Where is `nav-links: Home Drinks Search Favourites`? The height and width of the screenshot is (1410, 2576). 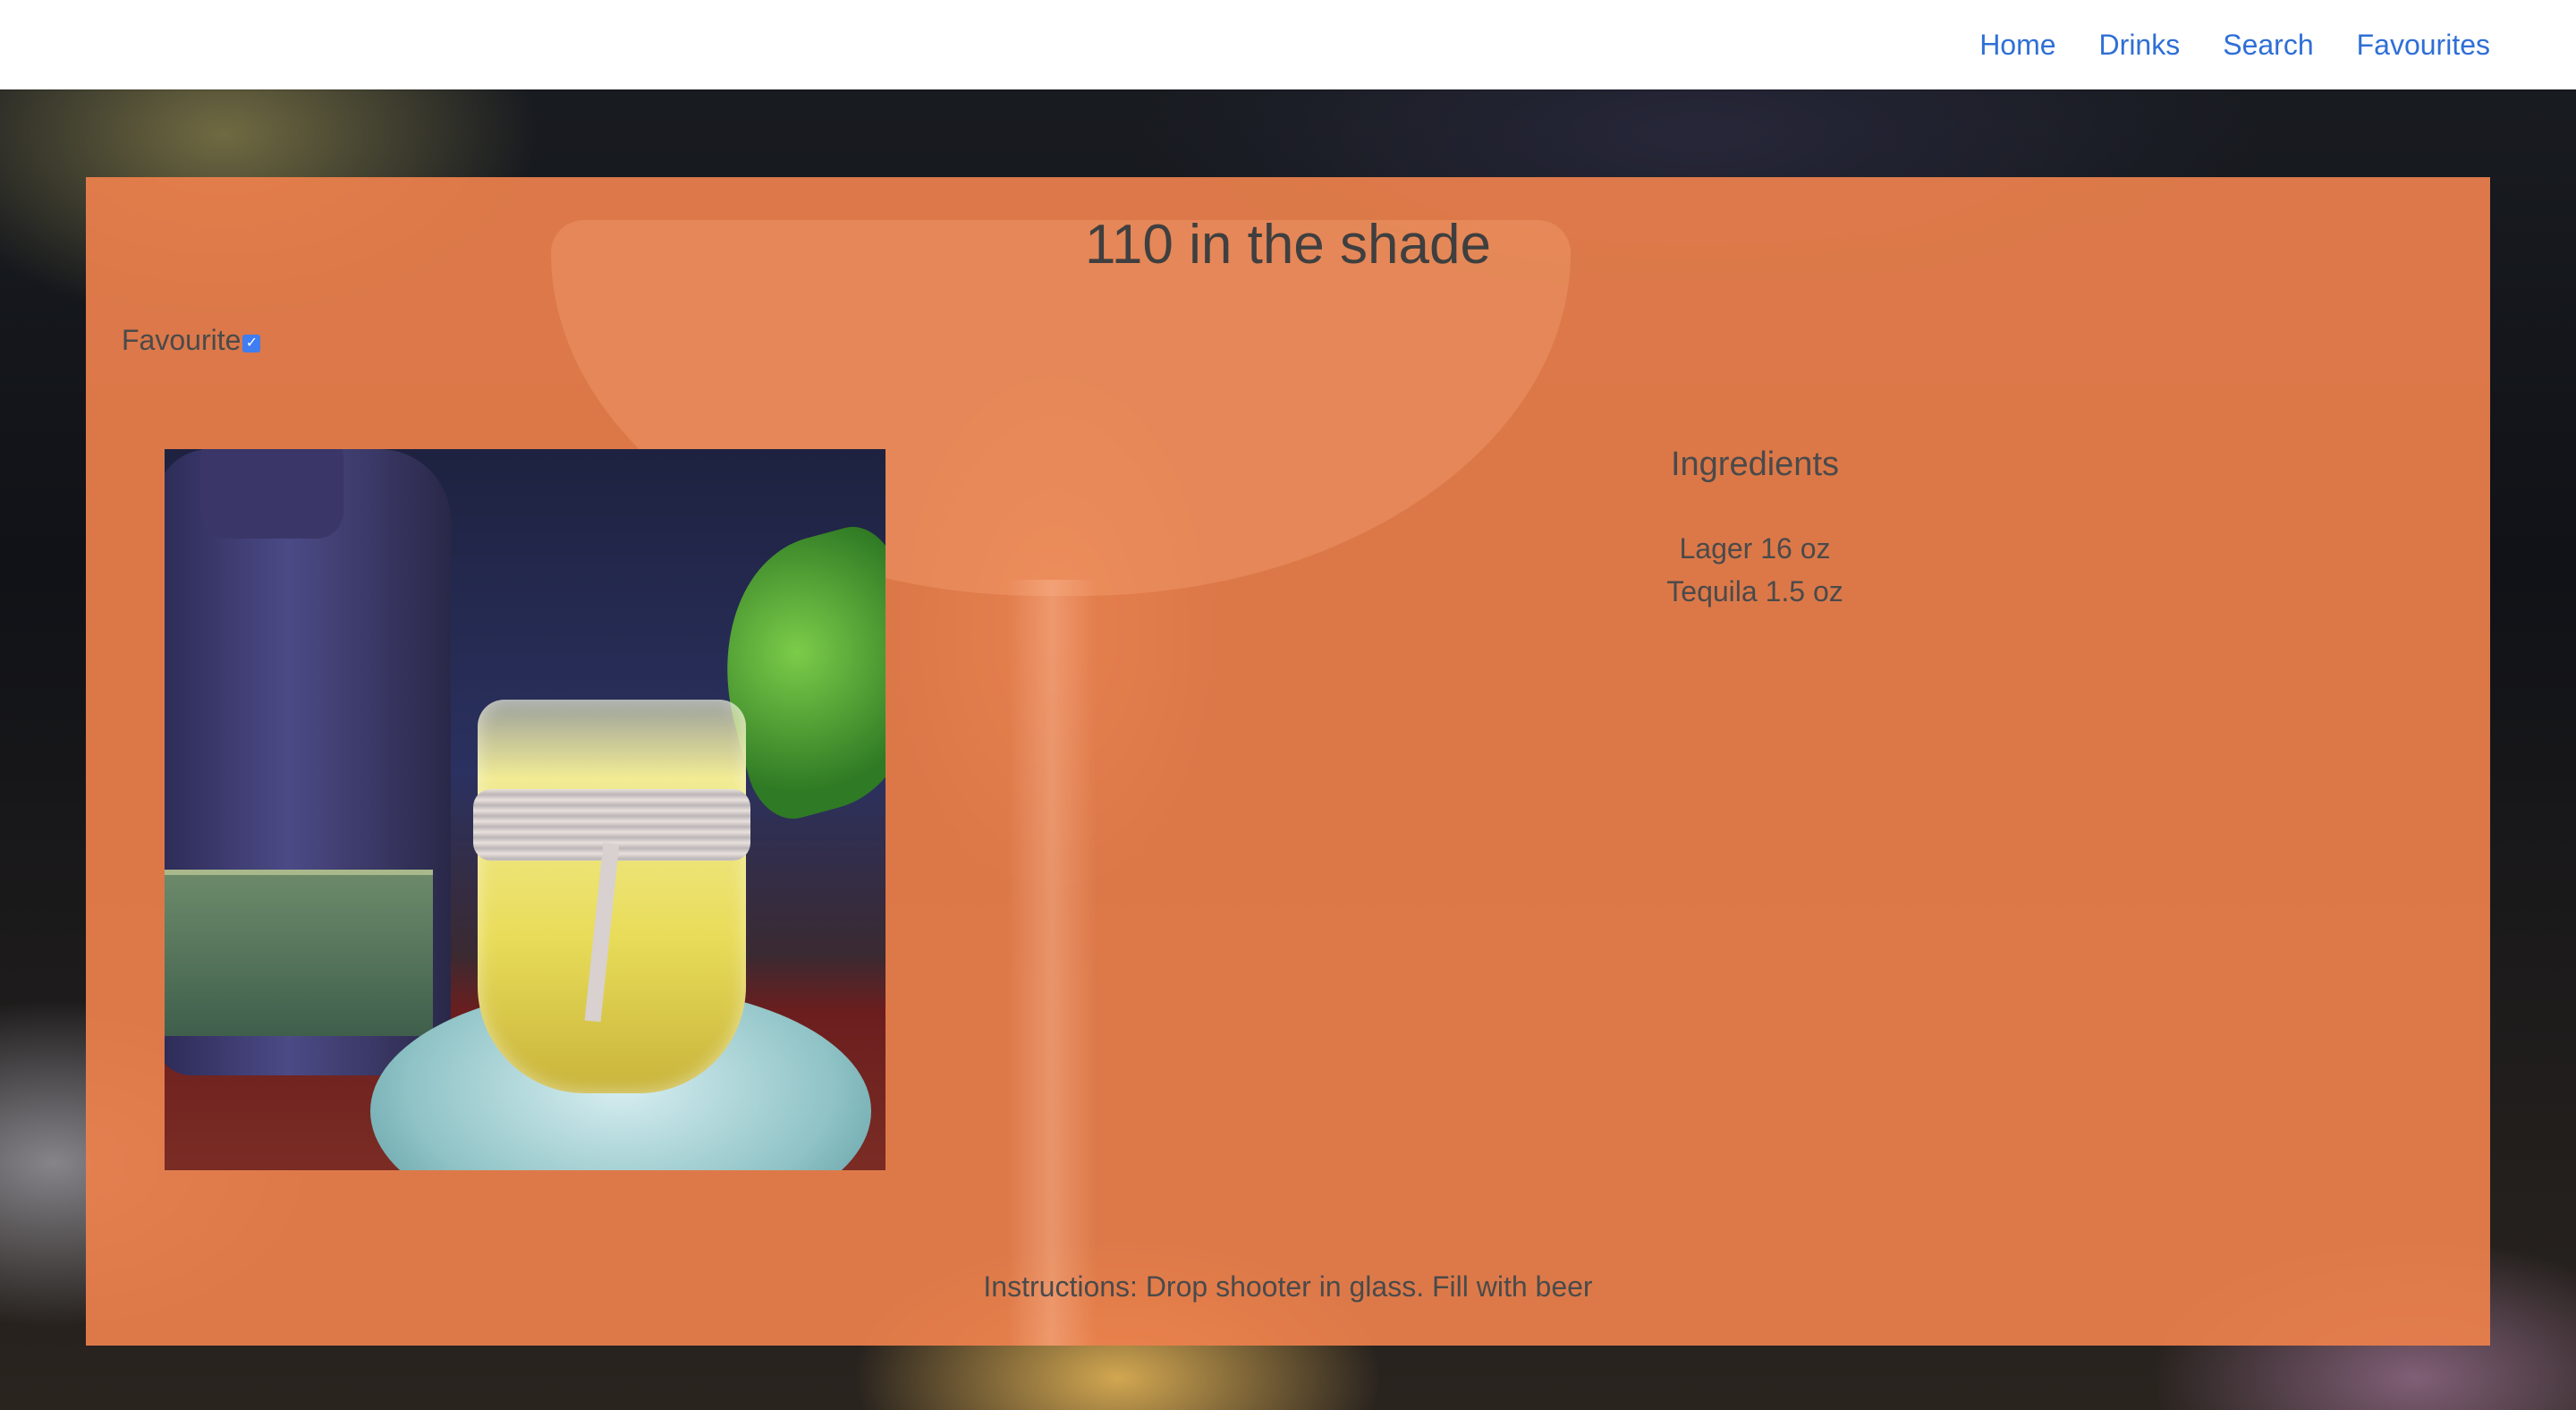
nav-links: Home Drinks Search Favourites is located at coordinates (2234, 45).